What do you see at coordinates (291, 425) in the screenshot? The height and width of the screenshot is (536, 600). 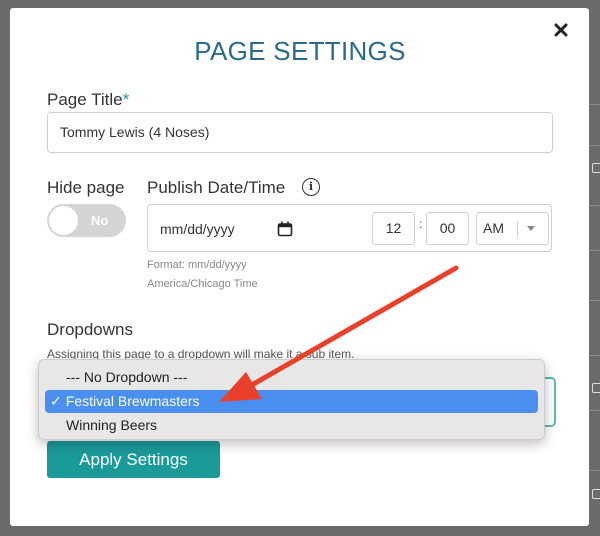 I see `dropdown-option-winning-beers: Winning Beers` at bounding box center [291, 425].